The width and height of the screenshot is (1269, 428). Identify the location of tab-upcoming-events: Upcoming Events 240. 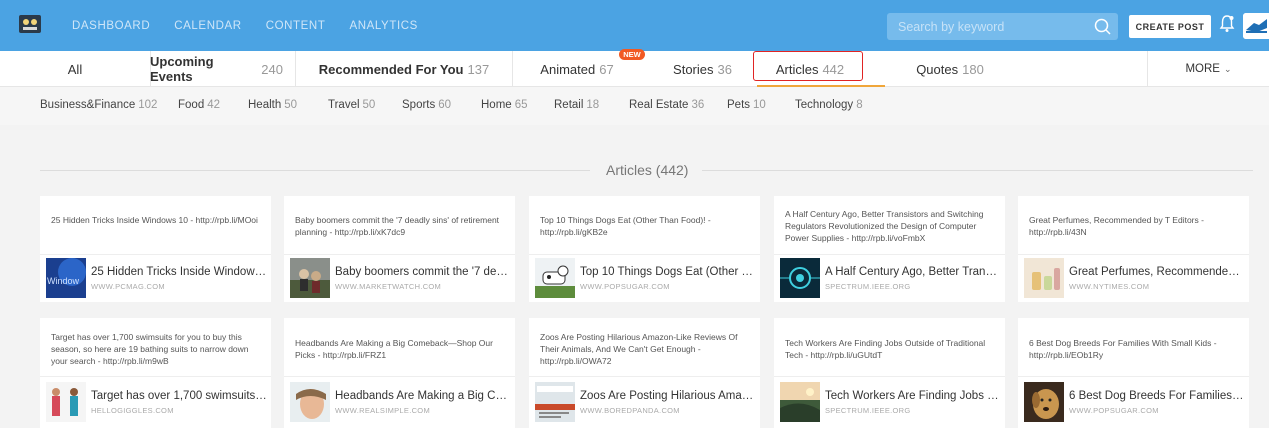
(216, 69).